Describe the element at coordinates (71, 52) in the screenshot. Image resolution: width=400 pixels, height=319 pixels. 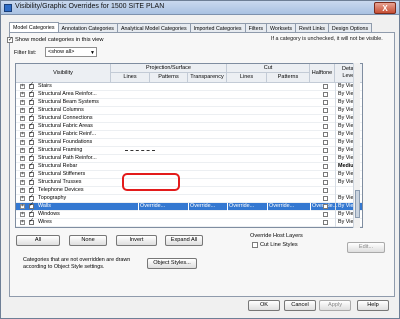
I see `filter-list-select: <show all> ▼` at that location.